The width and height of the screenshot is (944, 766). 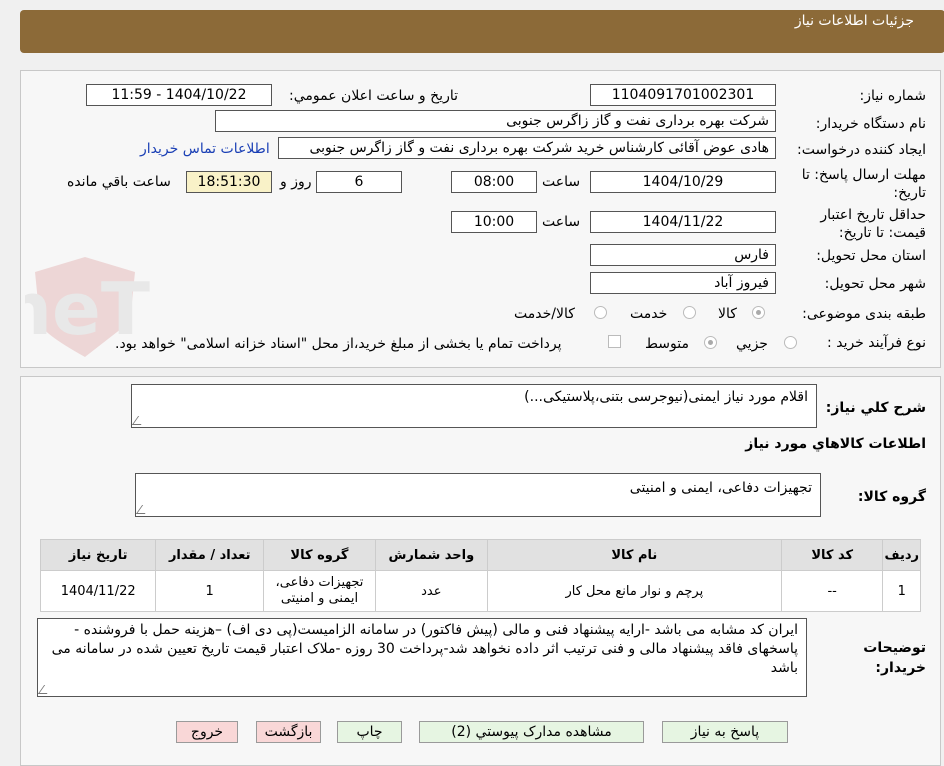 I want to click on category-radio-service, so click(x=689, y=312).